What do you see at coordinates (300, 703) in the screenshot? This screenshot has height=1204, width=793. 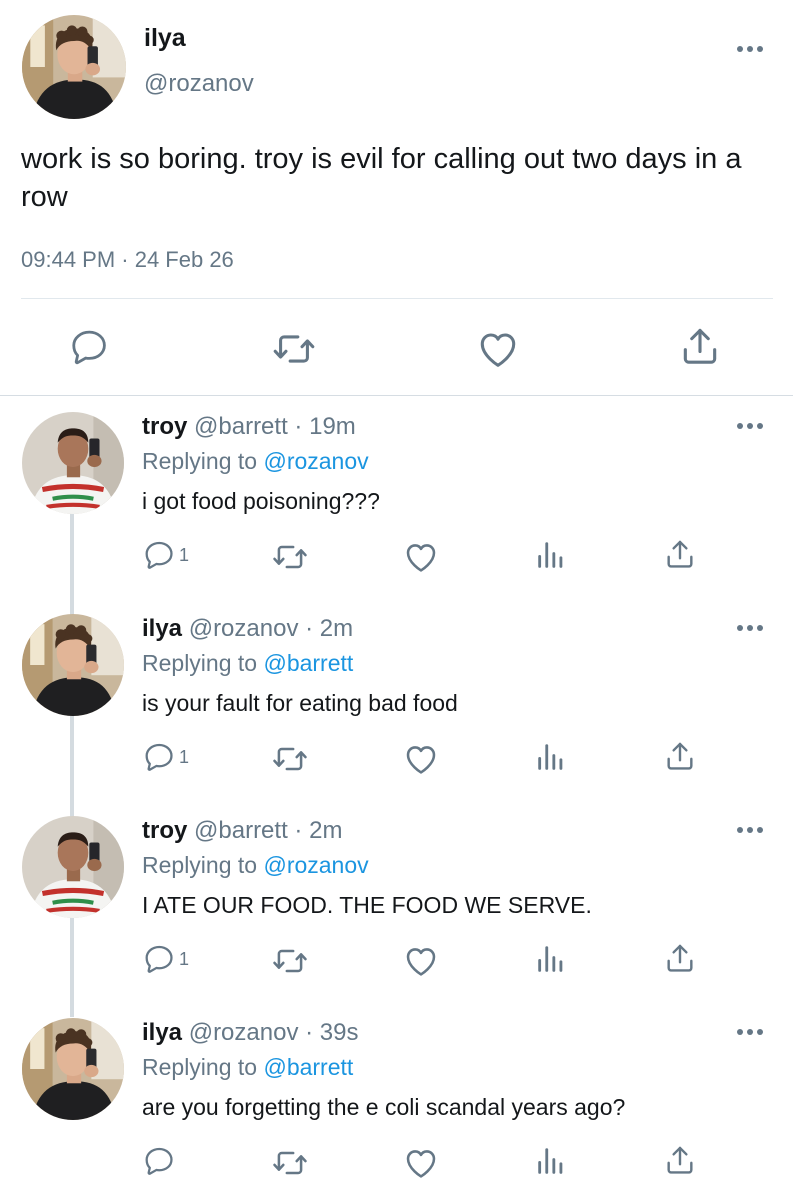 I see `reply-text: is your fault for eating bad food` at bounding box center [300, 703].